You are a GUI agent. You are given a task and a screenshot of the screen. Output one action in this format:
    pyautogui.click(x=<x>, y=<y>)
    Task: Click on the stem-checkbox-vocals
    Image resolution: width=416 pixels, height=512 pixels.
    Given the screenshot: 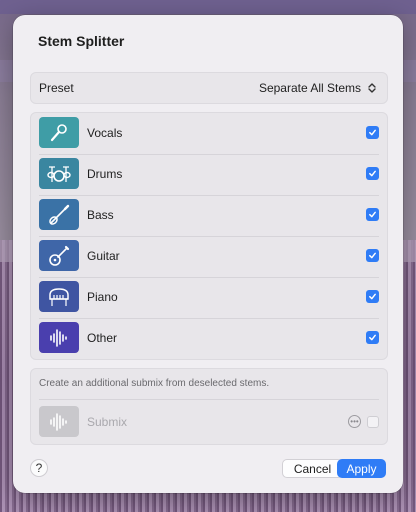 What is the action you would take?
    pyautogui.click(x=372, y=132)
    